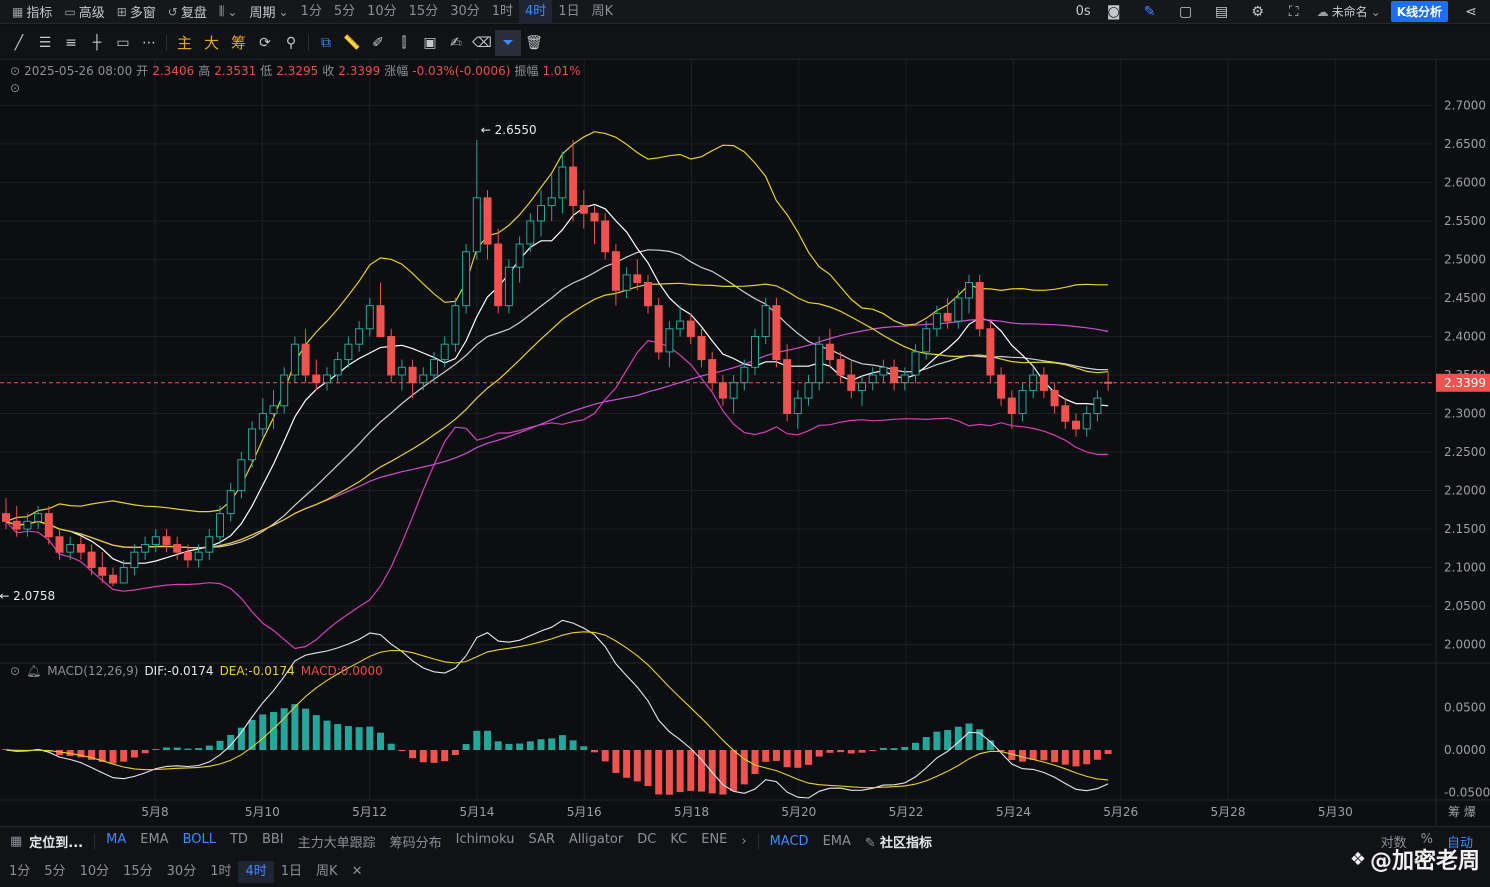 The image size is (1490, 887). I want to click on indicator-menu: ▦ 指标, so click(32, 12).